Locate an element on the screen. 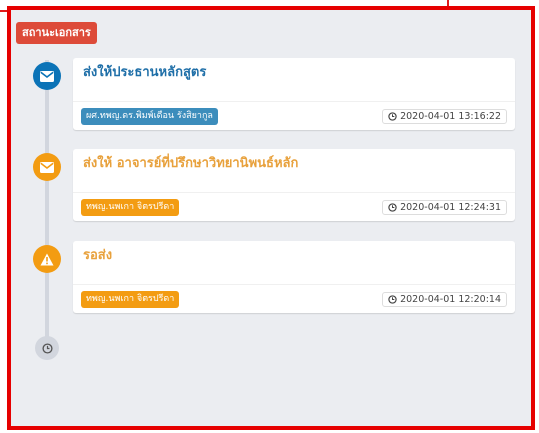  timestamp-text: 2020-04-01 13:16:22 is located at coordinates (450, 116).